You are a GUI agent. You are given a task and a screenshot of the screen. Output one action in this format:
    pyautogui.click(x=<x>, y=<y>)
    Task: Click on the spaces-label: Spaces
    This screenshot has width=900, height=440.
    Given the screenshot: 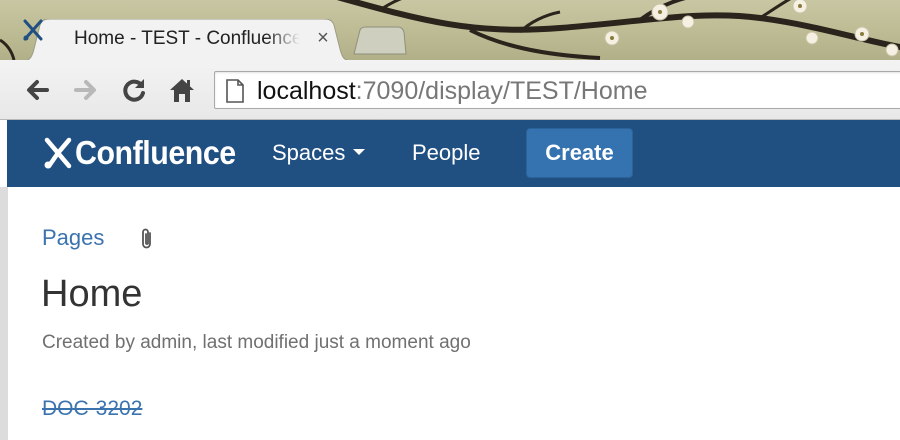 What is the action you would take?
    pyautogui.click(x=309, y=152)
    